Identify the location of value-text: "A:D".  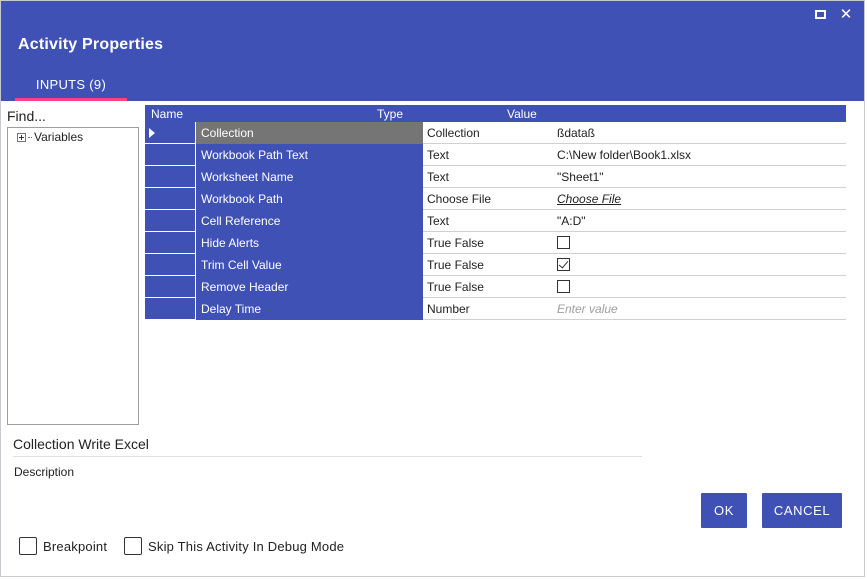
(571, 221).